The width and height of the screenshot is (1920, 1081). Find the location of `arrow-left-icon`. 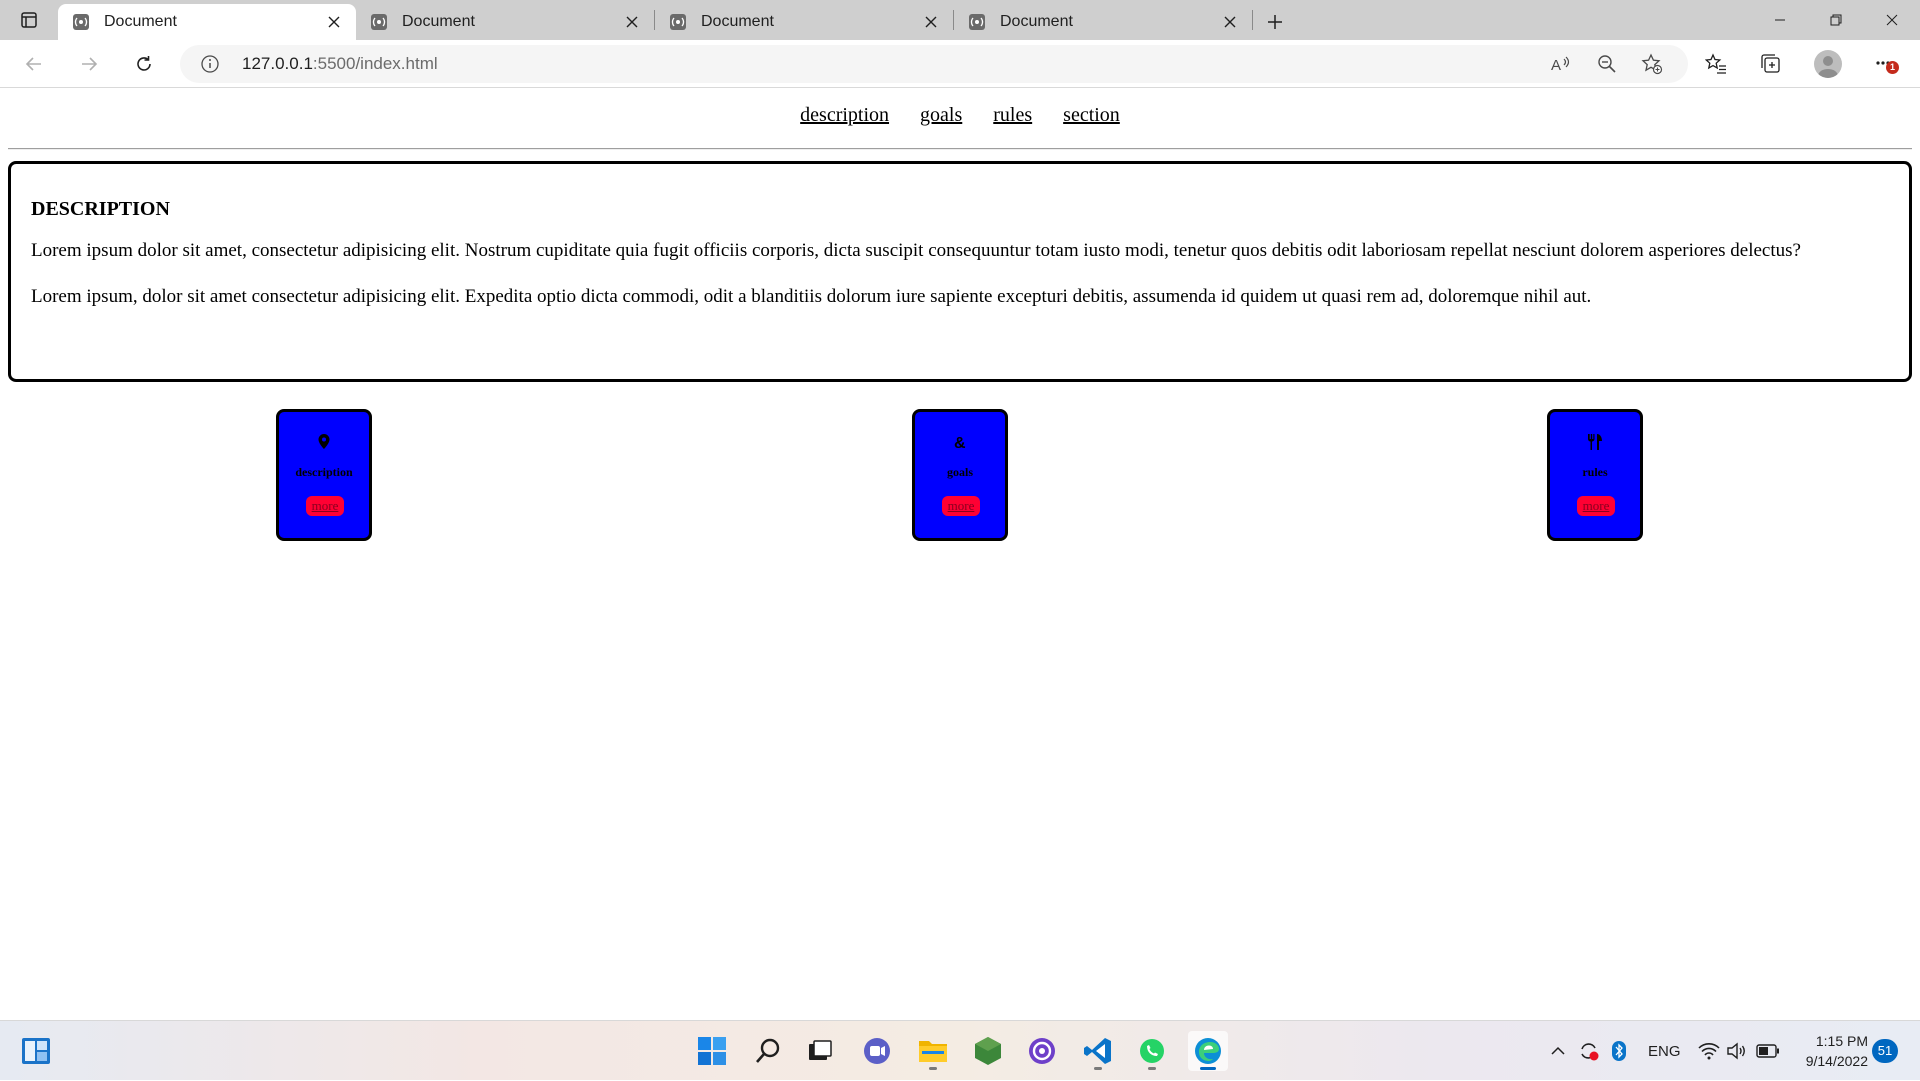

arrow-left-icon is located at coordinates (33, 64).